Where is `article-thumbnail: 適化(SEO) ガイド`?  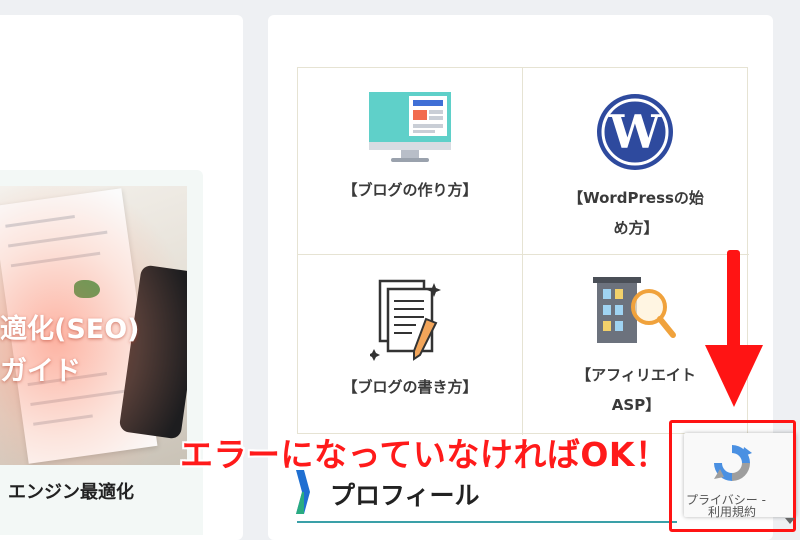
article-thumbnail: 適化(SEO) ガイド is located at coordinates (93, 325).